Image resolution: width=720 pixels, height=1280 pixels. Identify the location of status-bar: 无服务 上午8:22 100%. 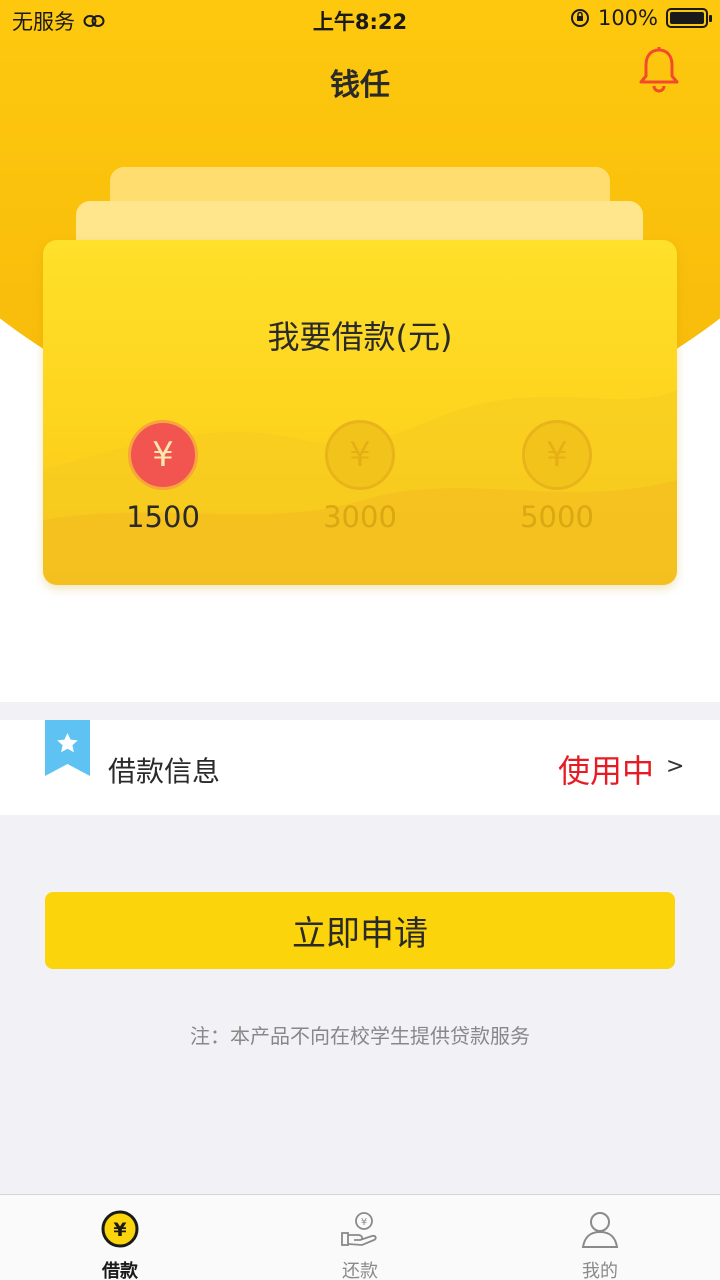
(360, 20).